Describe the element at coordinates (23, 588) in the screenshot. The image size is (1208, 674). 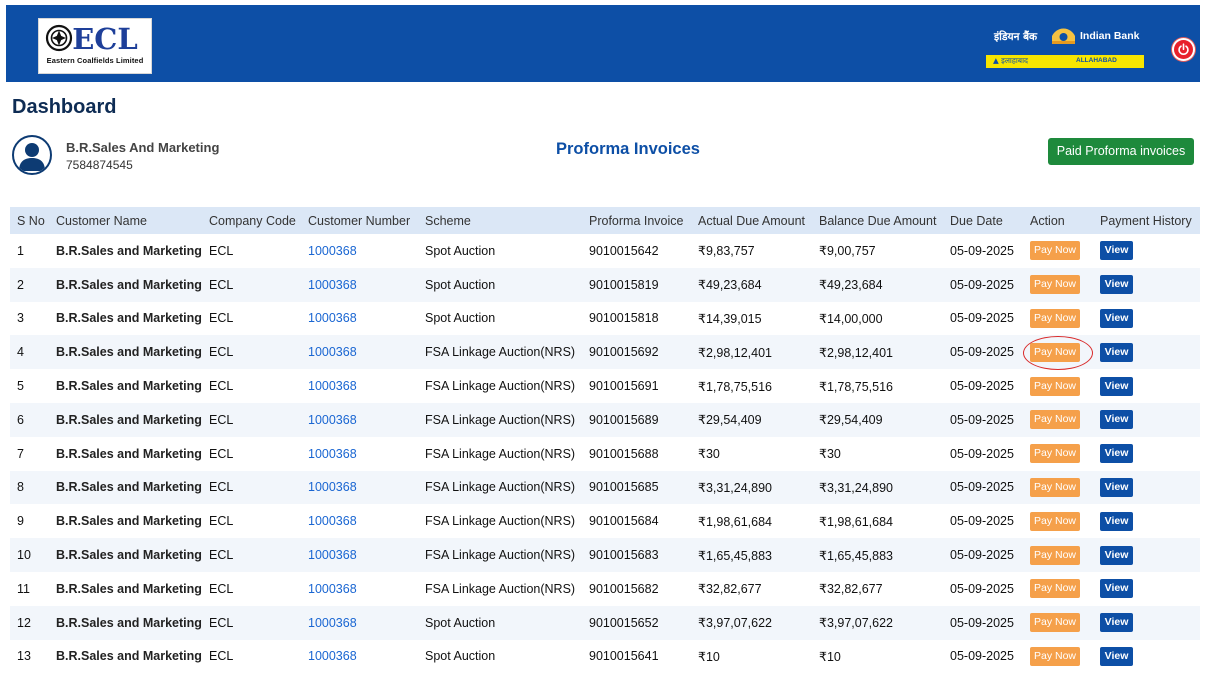
I see `cell-sno: 11` at that location.